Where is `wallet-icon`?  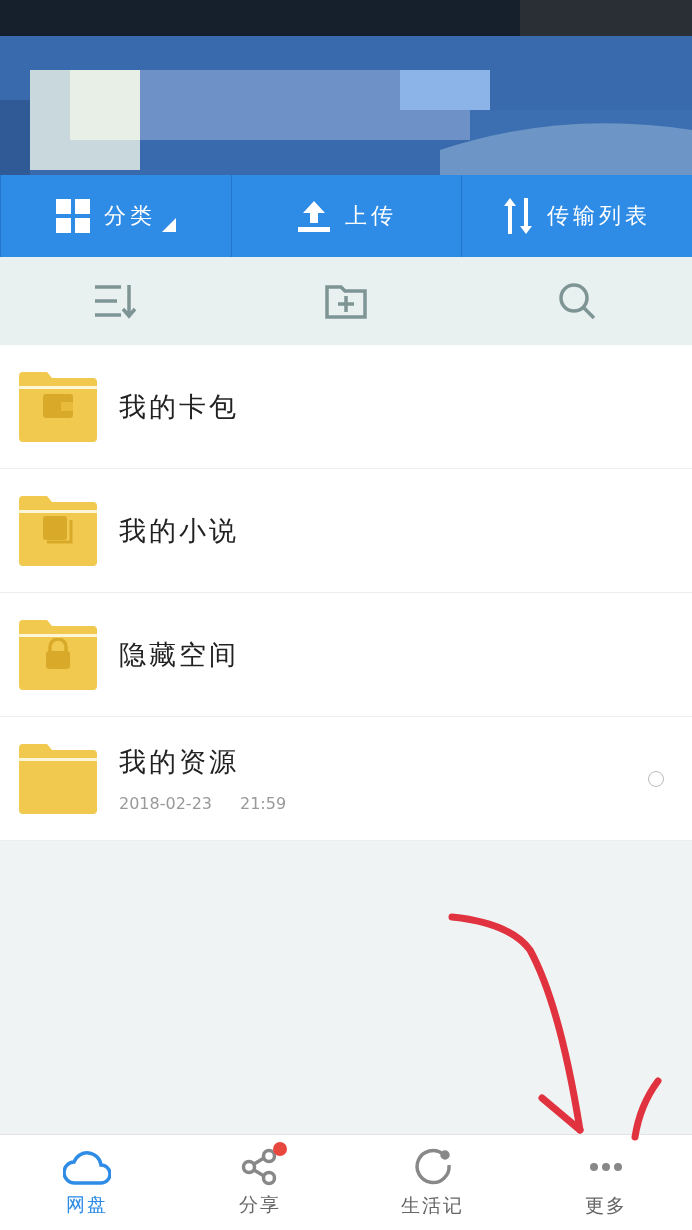
wallet-icon is located at coordinates (58, 405).